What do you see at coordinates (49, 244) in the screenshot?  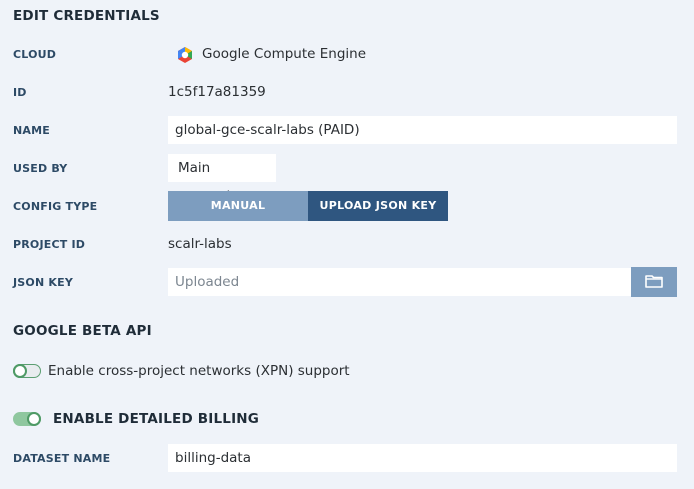 I see `project-id-label: PROJECT ID` at bounding box center [49, 244].